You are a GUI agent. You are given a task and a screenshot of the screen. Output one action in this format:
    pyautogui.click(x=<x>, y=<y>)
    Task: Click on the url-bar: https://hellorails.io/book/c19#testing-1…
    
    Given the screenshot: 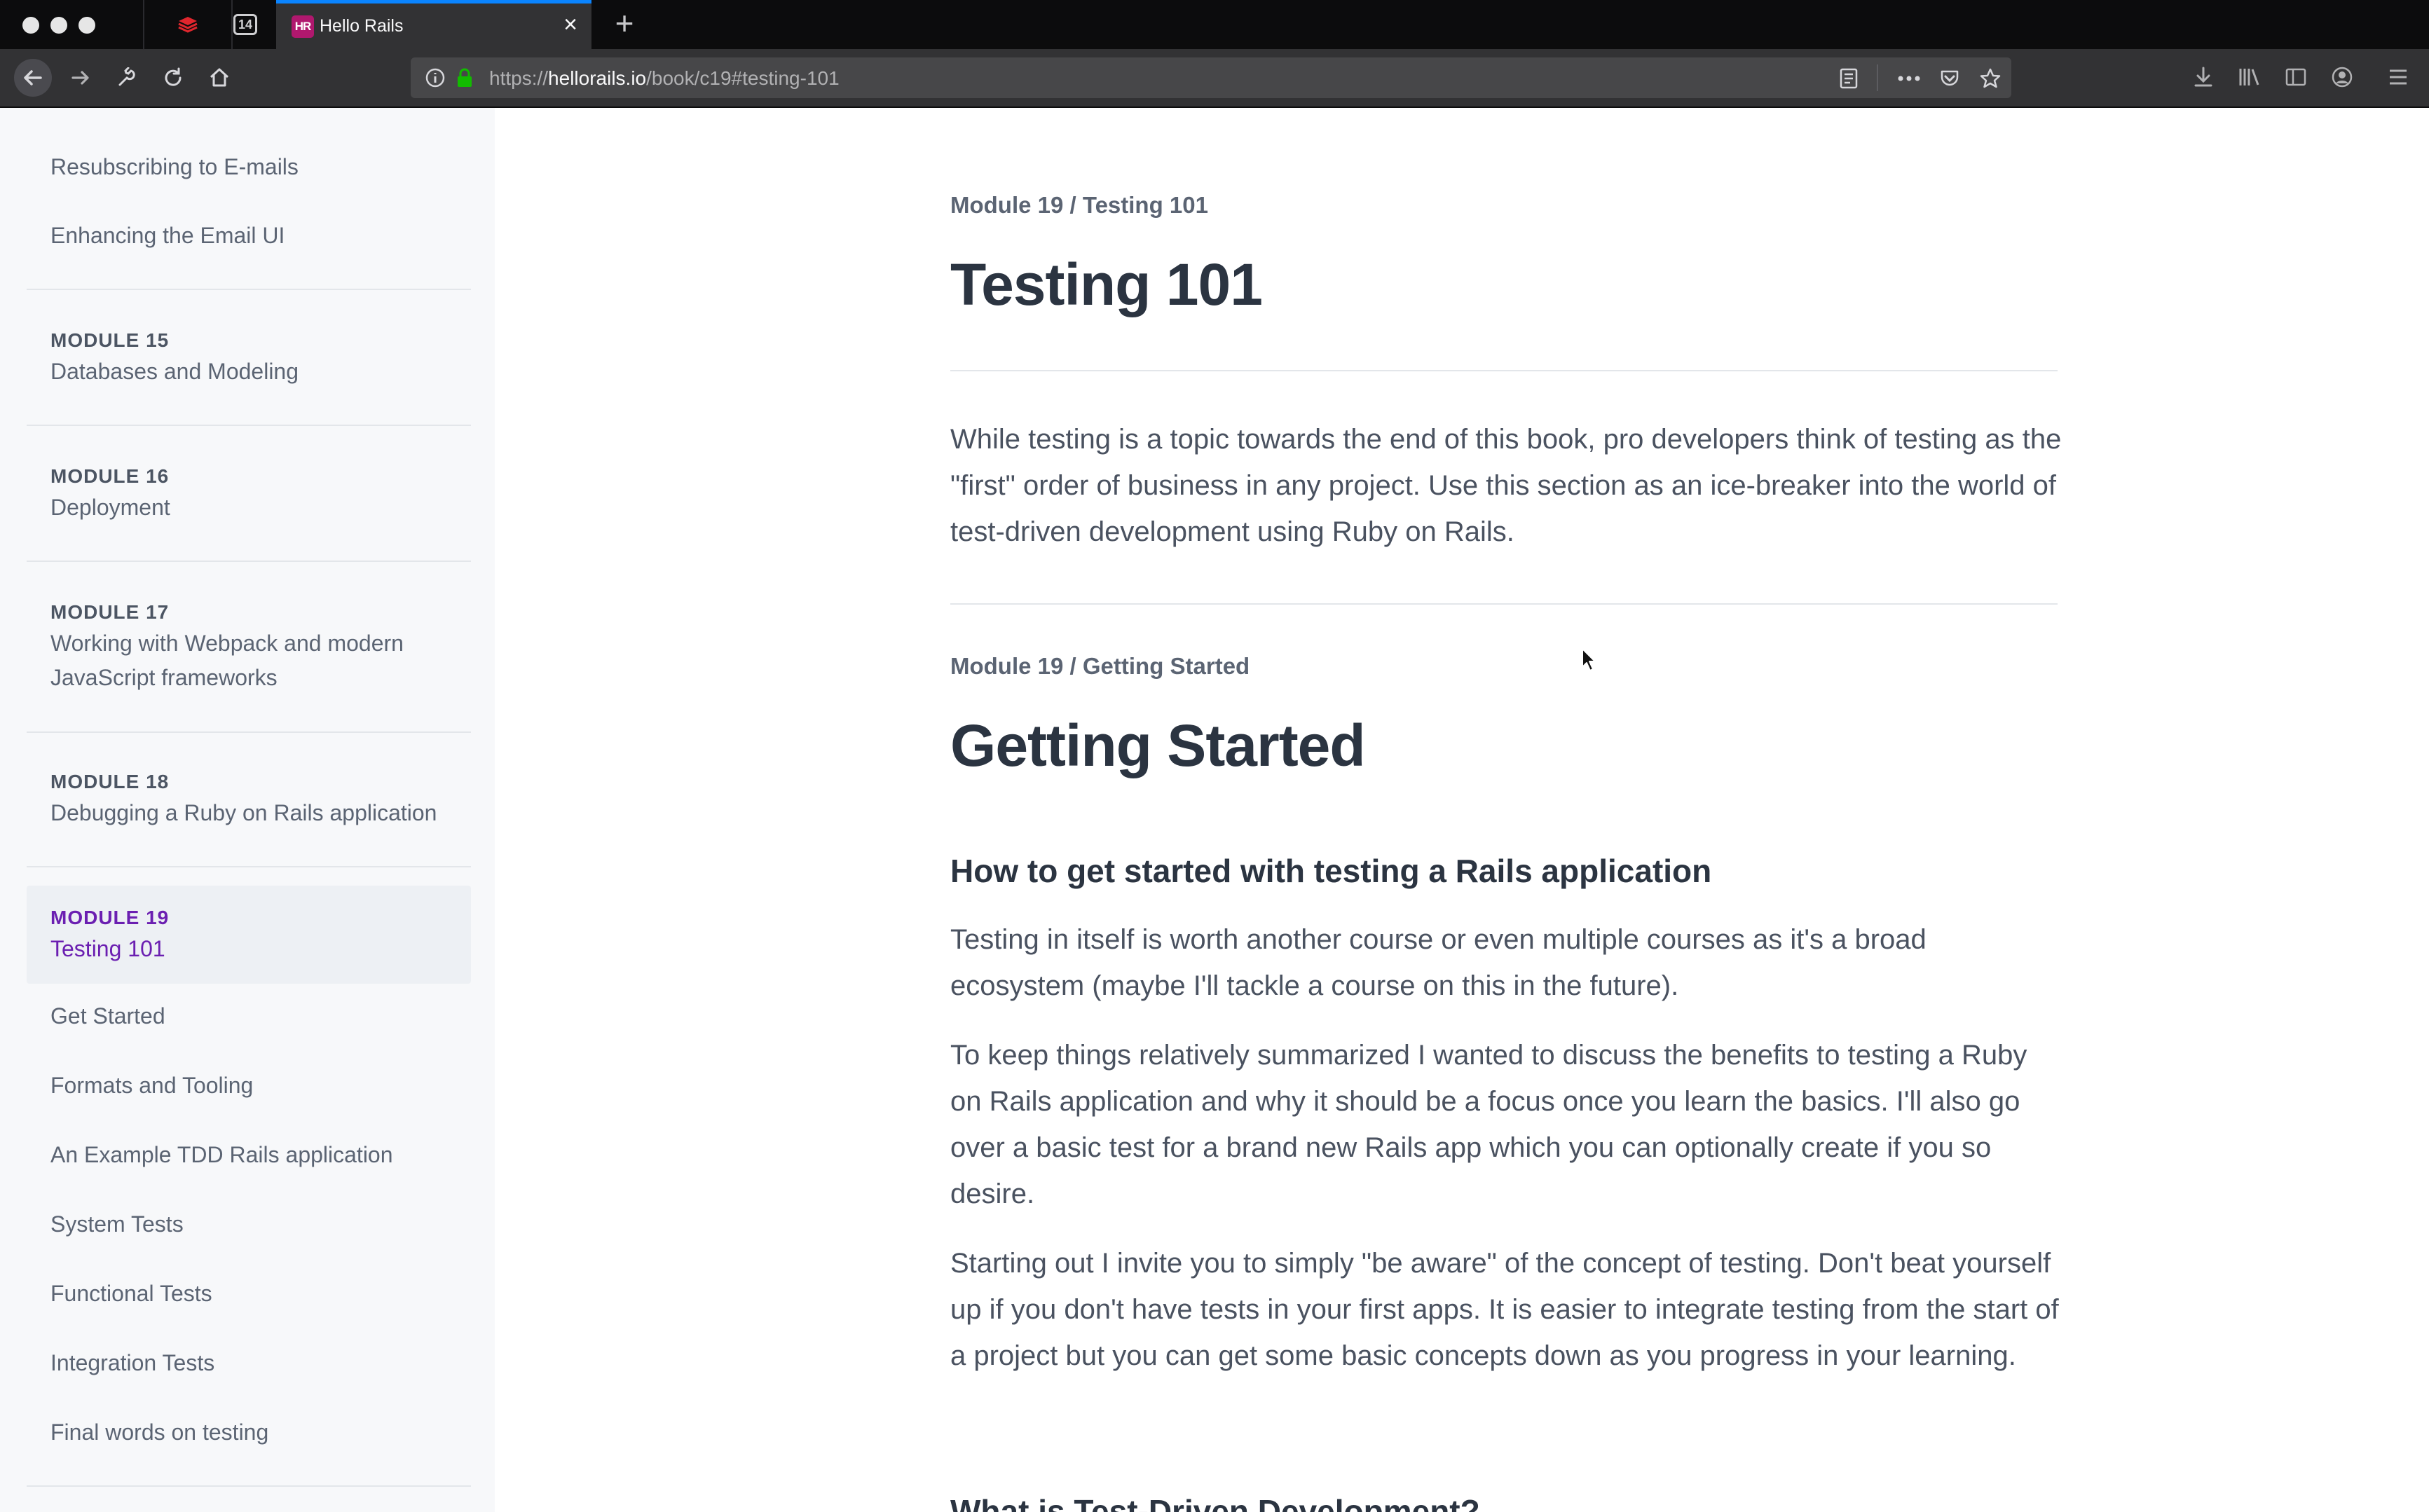 What is the action you would take?
    pyautogui.click(x=1211, y=77)
    